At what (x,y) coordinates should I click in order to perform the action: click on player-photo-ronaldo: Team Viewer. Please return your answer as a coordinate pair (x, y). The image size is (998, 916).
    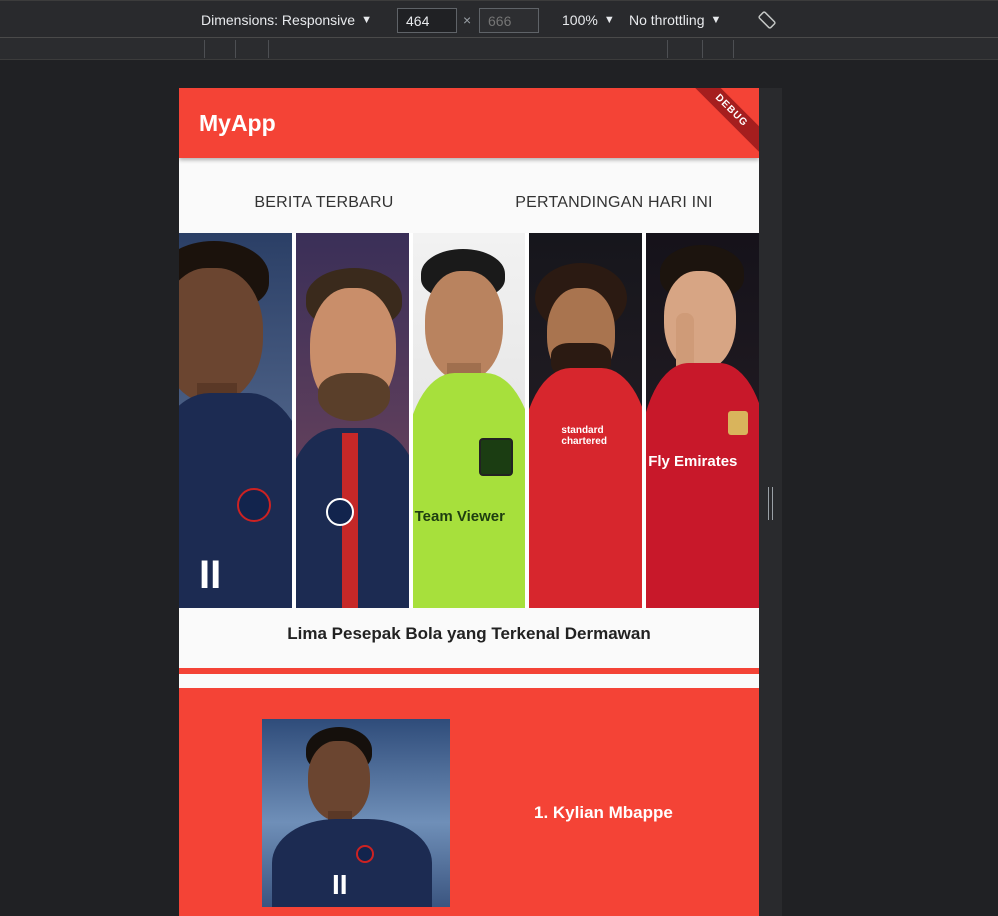
    Looking at the image, I should click on (469, 420).